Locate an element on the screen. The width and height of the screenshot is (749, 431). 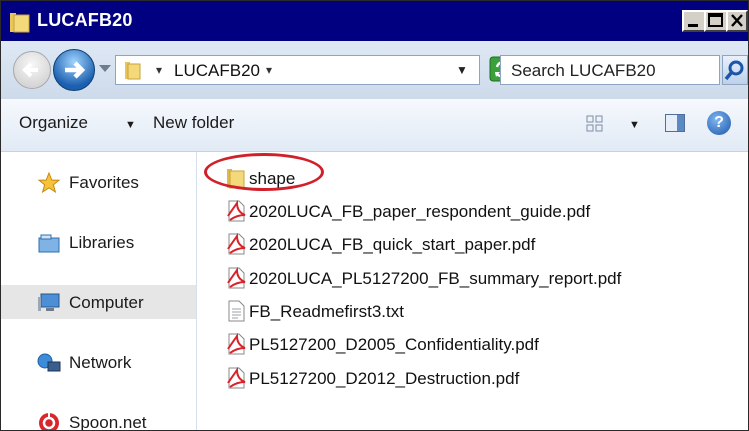
nav-item-favorites: Favorites is located at coordinates (101, 182).